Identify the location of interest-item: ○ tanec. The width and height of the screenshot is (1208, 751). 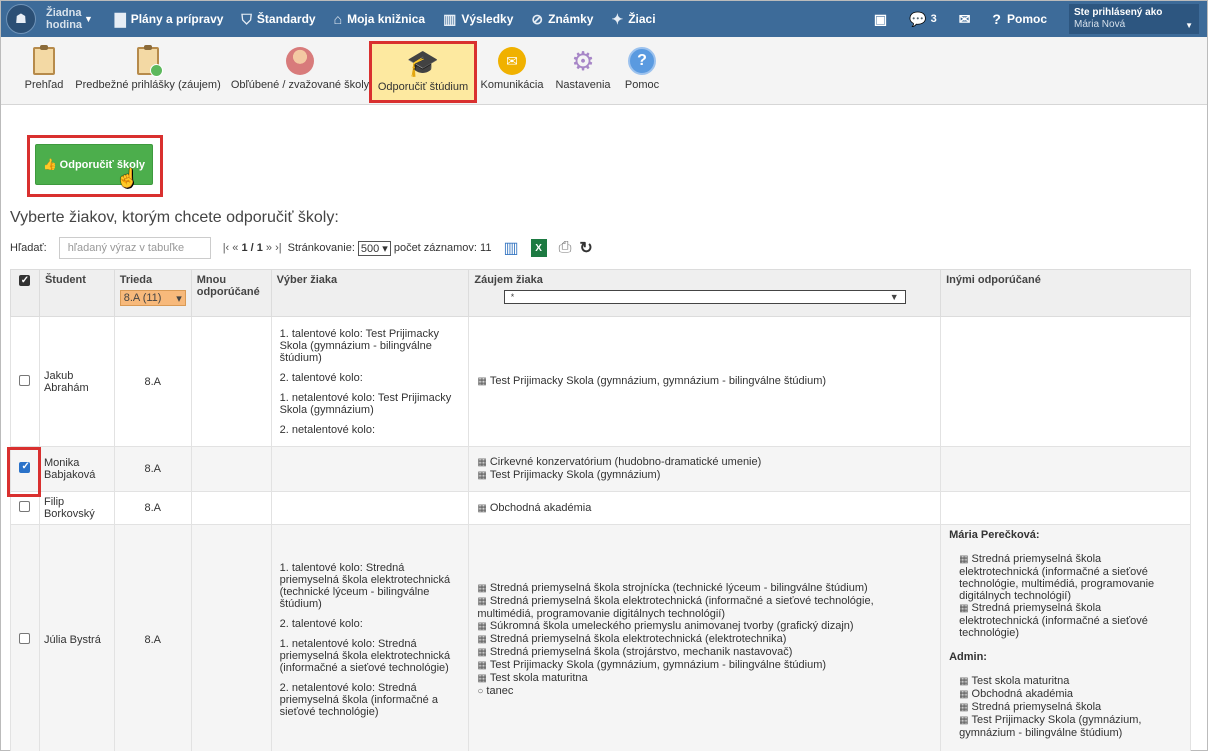
(704, 691).